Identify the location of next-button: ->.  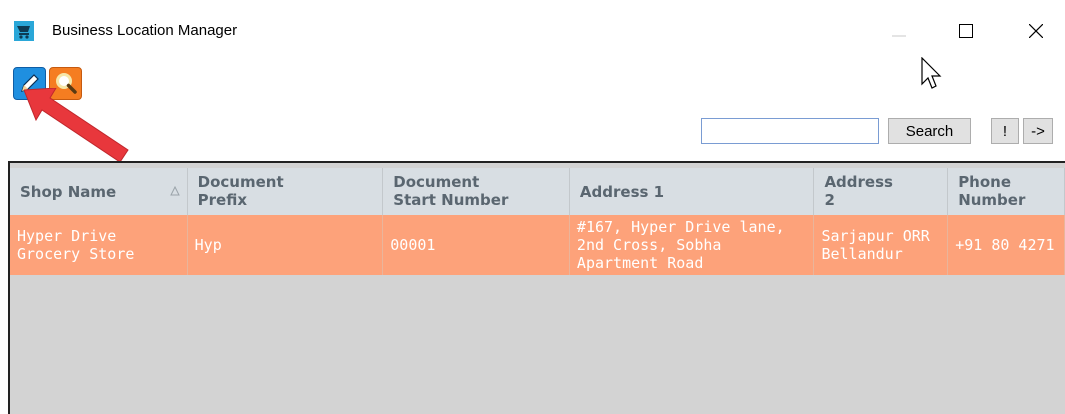
(1038, 131).